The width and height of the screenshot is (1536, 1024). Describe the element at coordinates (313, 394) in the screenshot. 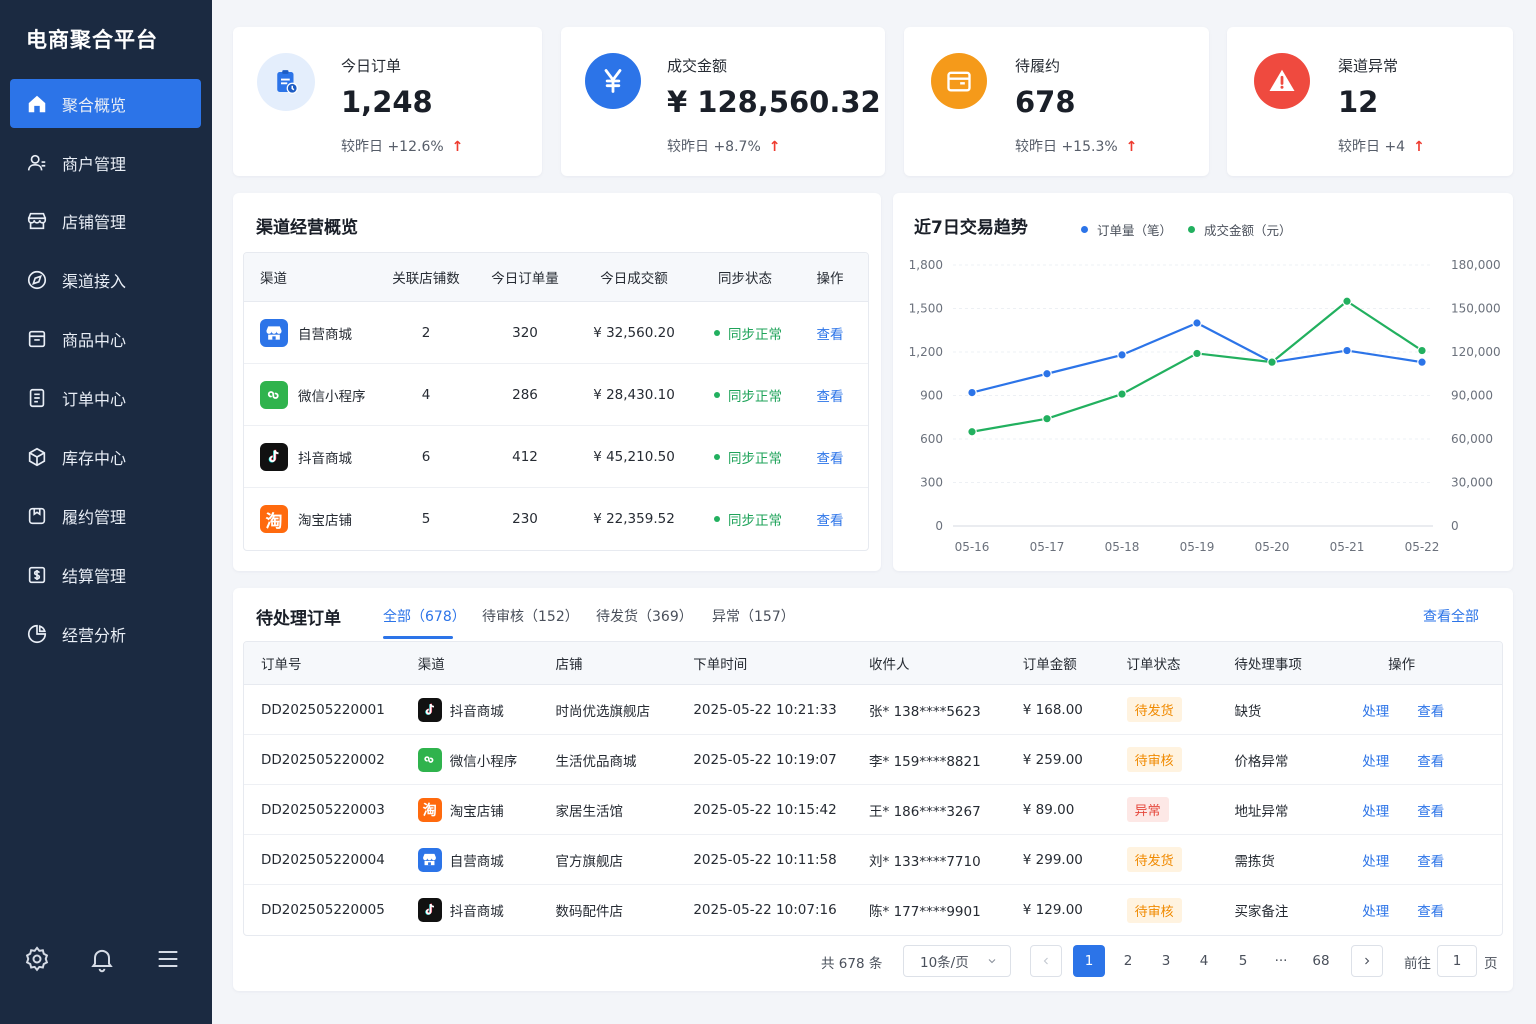

I see `channel-cell: 微信小程序` at that location.